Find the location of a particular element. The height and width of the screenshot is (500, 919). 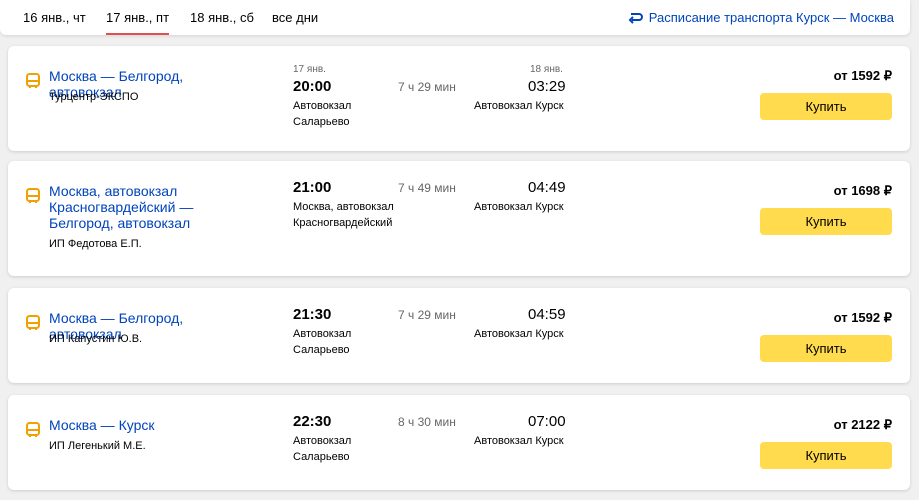

departure-station: Москва, автовокзал Красногвардейский is located at coordinates (343, 215).